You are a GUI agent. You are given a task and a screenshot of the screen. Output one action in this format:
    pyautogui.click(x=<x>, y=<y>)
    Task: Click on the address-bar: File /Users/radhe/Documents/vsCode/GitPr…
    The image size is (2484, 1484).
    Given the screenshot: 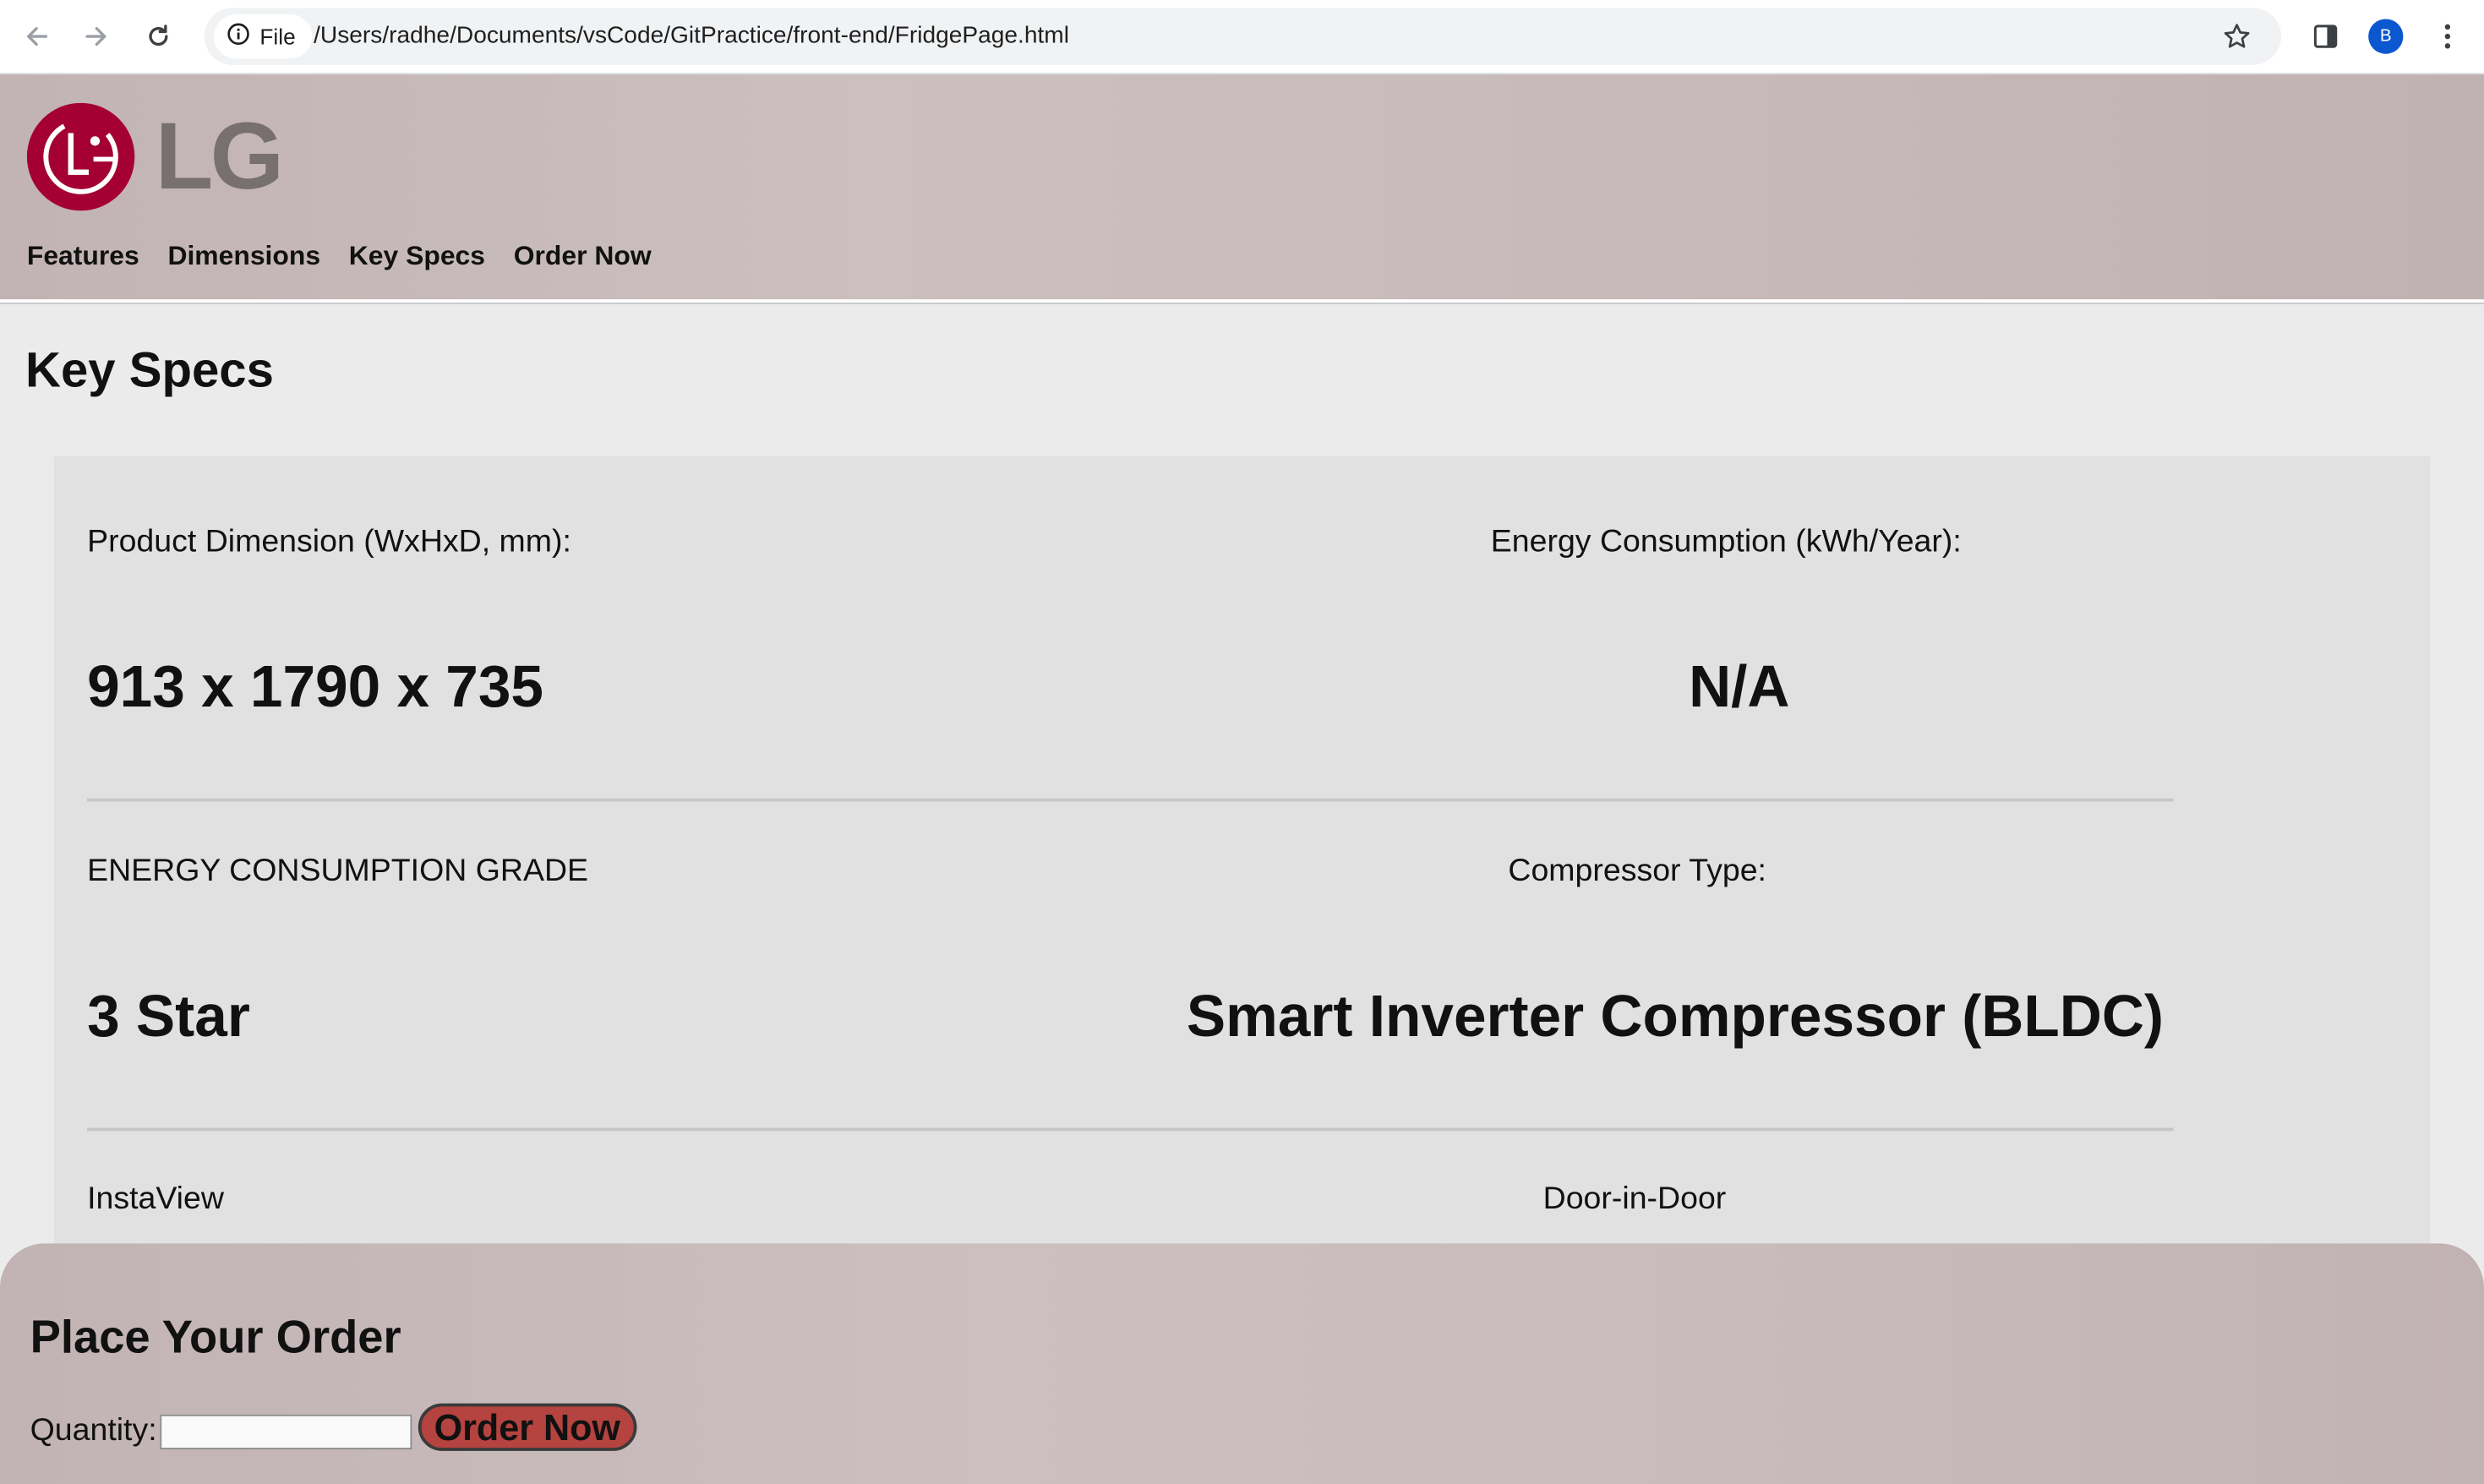 What is the action you would take?
    pyautogui.click(x=1243, y=37)
    